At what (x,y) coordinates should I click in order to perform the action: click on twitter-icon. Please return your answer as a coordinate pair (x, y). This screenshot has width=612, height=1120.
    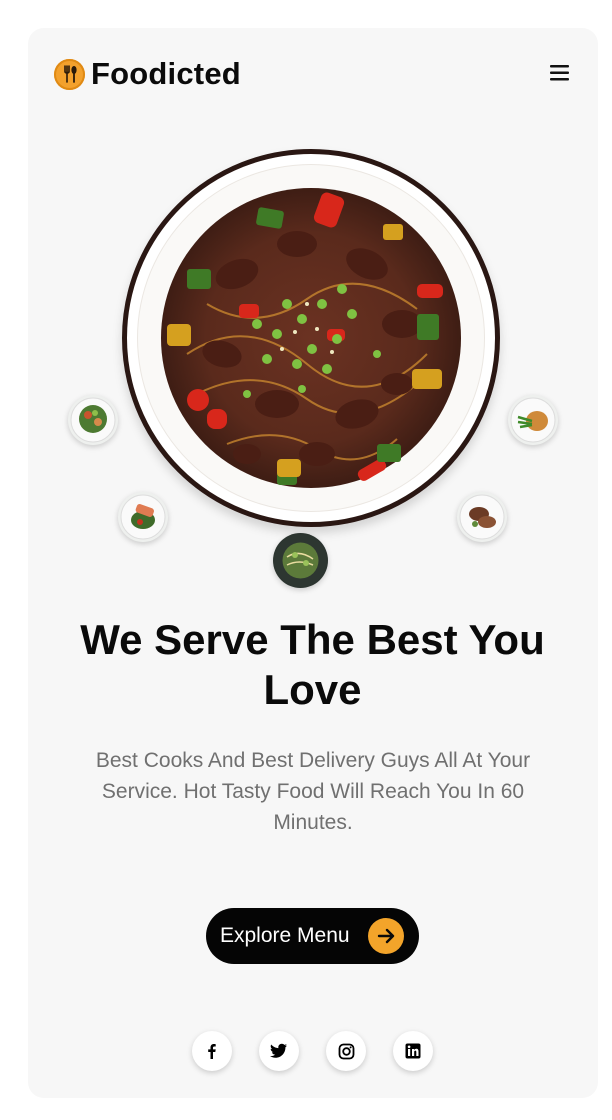
    Looking at the image, I should click on (279, 1051).